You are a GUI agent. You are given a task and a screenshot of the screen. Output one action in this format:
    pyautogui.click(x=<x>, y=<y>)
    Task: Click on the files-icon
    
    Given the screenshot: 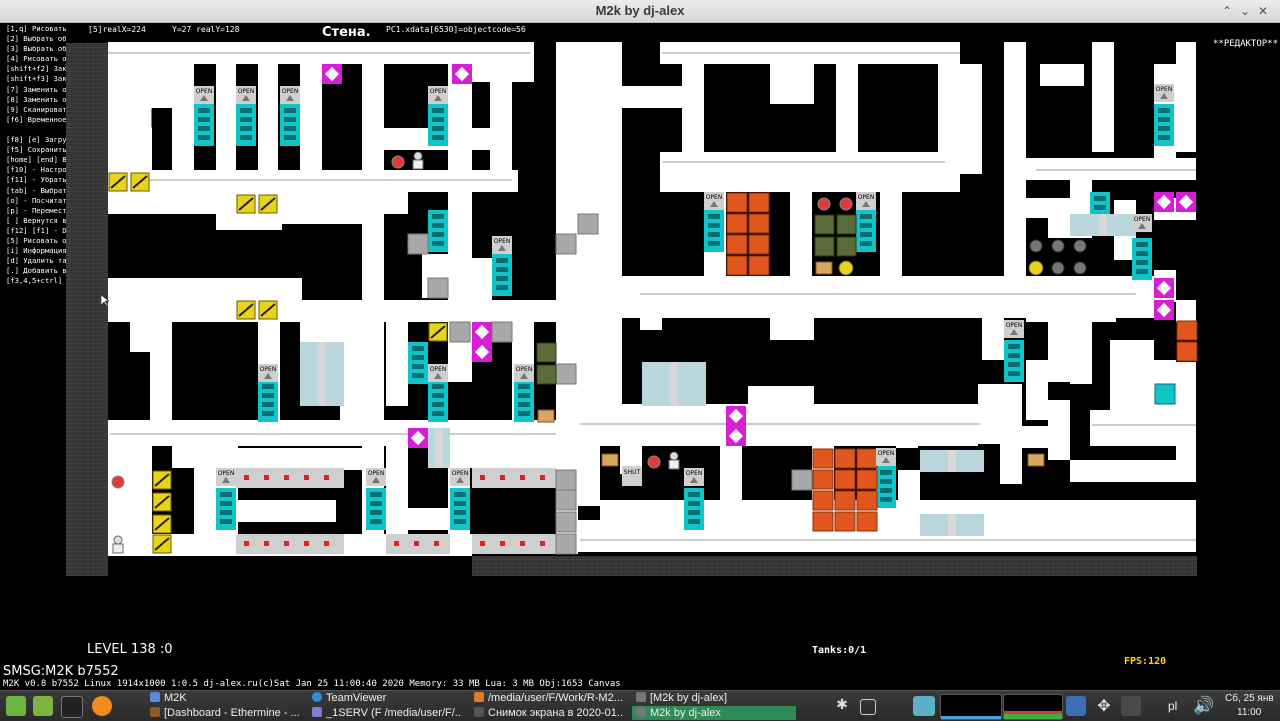 What is the action you would take?
    pyautogui.click(x=43, y=706)
    